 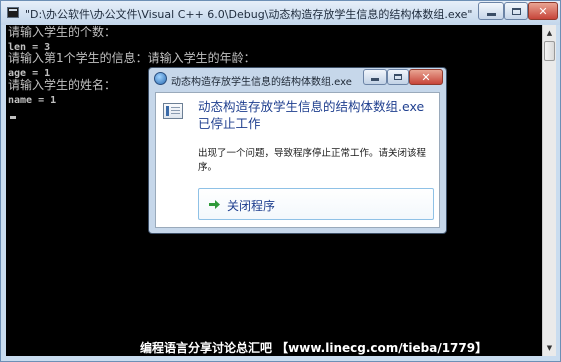 What do you see at coordinates (549, 190) in the screenshot?
I see `vertical-scrollbar: ▲ ▼` at bounding box center [549, 190].